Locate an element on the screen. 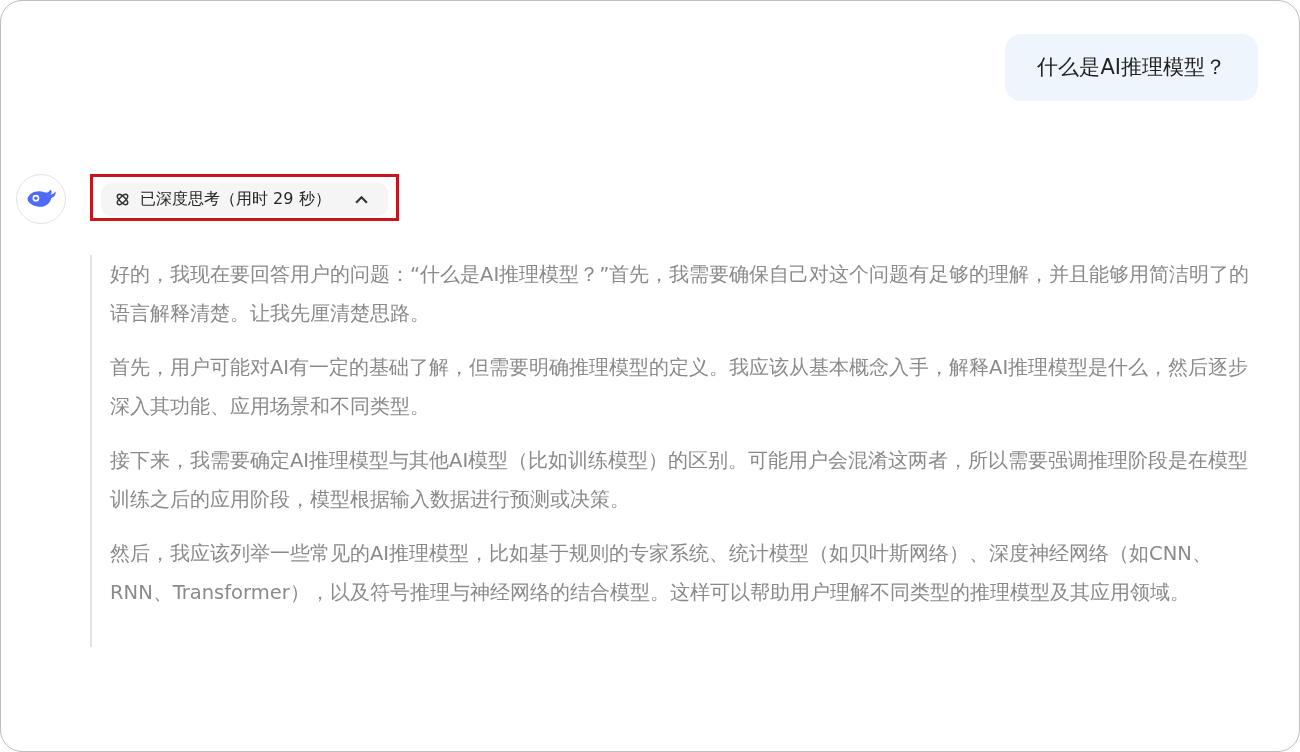 The image size is (1300, 752). thought-paragraph: 然后，我应该列举一些常见的AI推理模型，比如基于规则的专家系统、统计模型（如贝叶斯网络）、深度神经网络（如CNN、RNN、Transformer），以及符号推理与神经网络的结合模型。这样可以帮助用户理解不同类型的推理模型及其应用领域。 is located at coordinates (661, 573).